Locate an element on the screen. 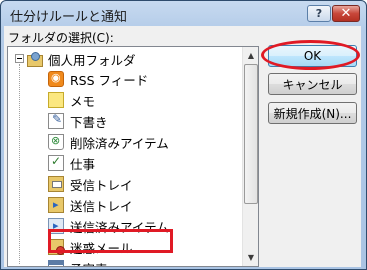  scroll-thumb is located at coordinates (251, 134).